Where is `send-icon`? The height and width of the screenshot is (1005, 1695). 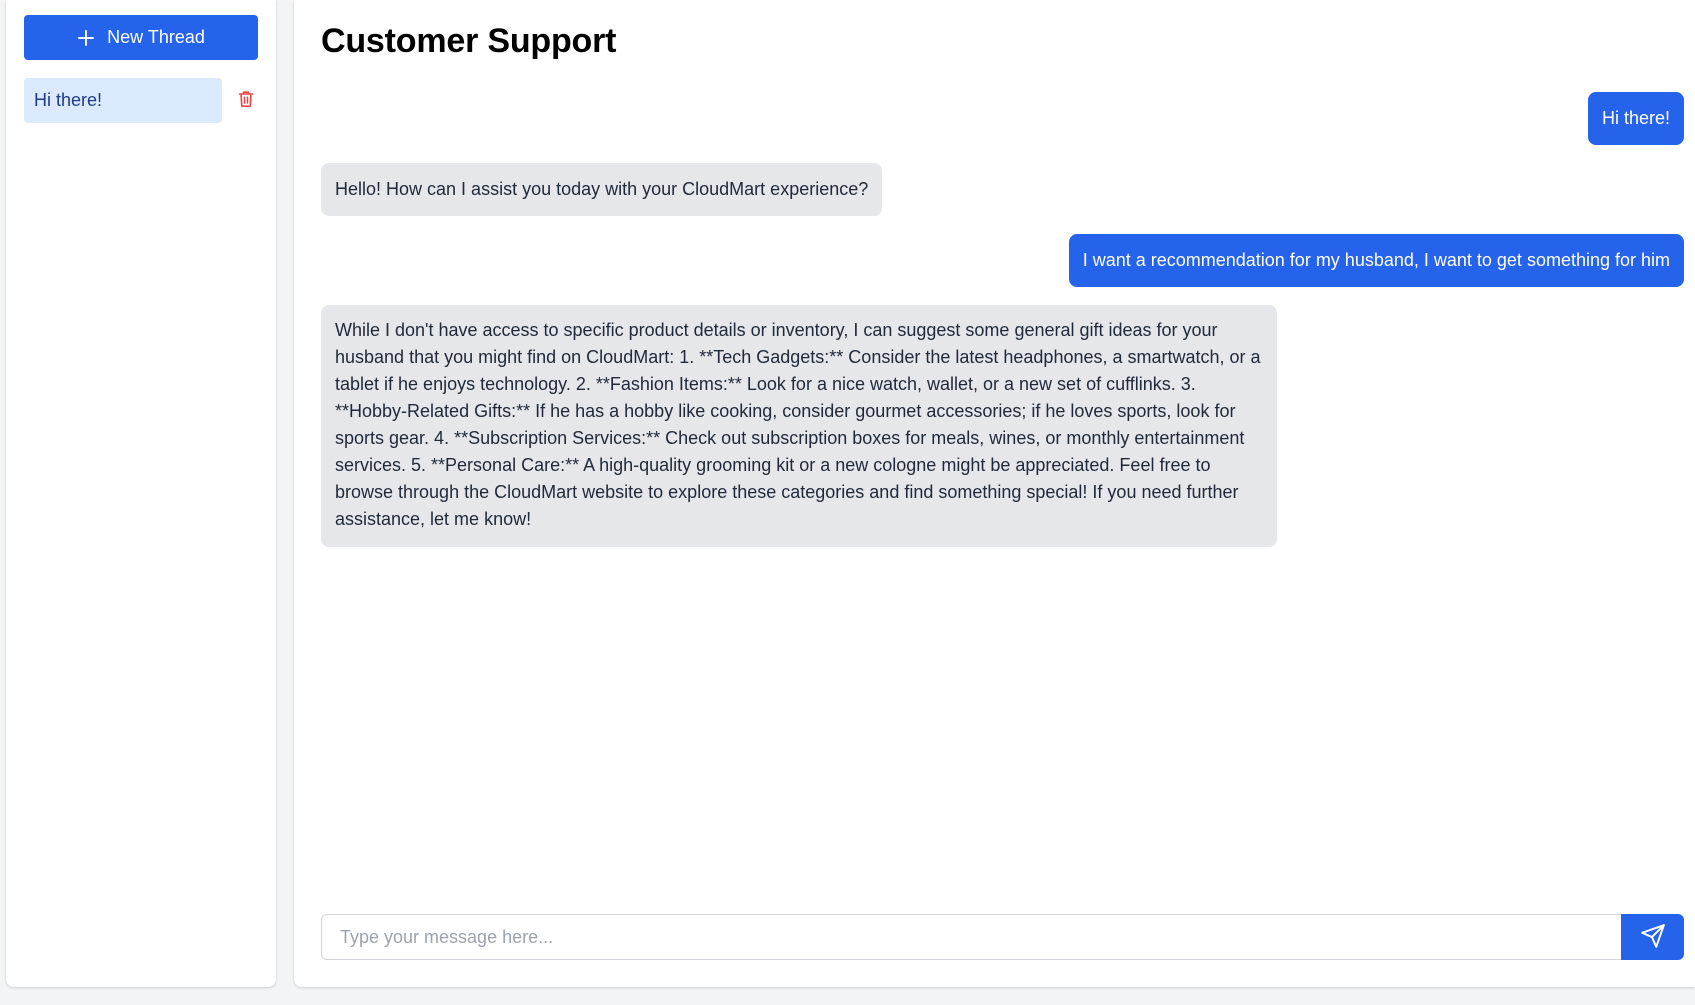
send-icon is located at coordinates (1653, 937).